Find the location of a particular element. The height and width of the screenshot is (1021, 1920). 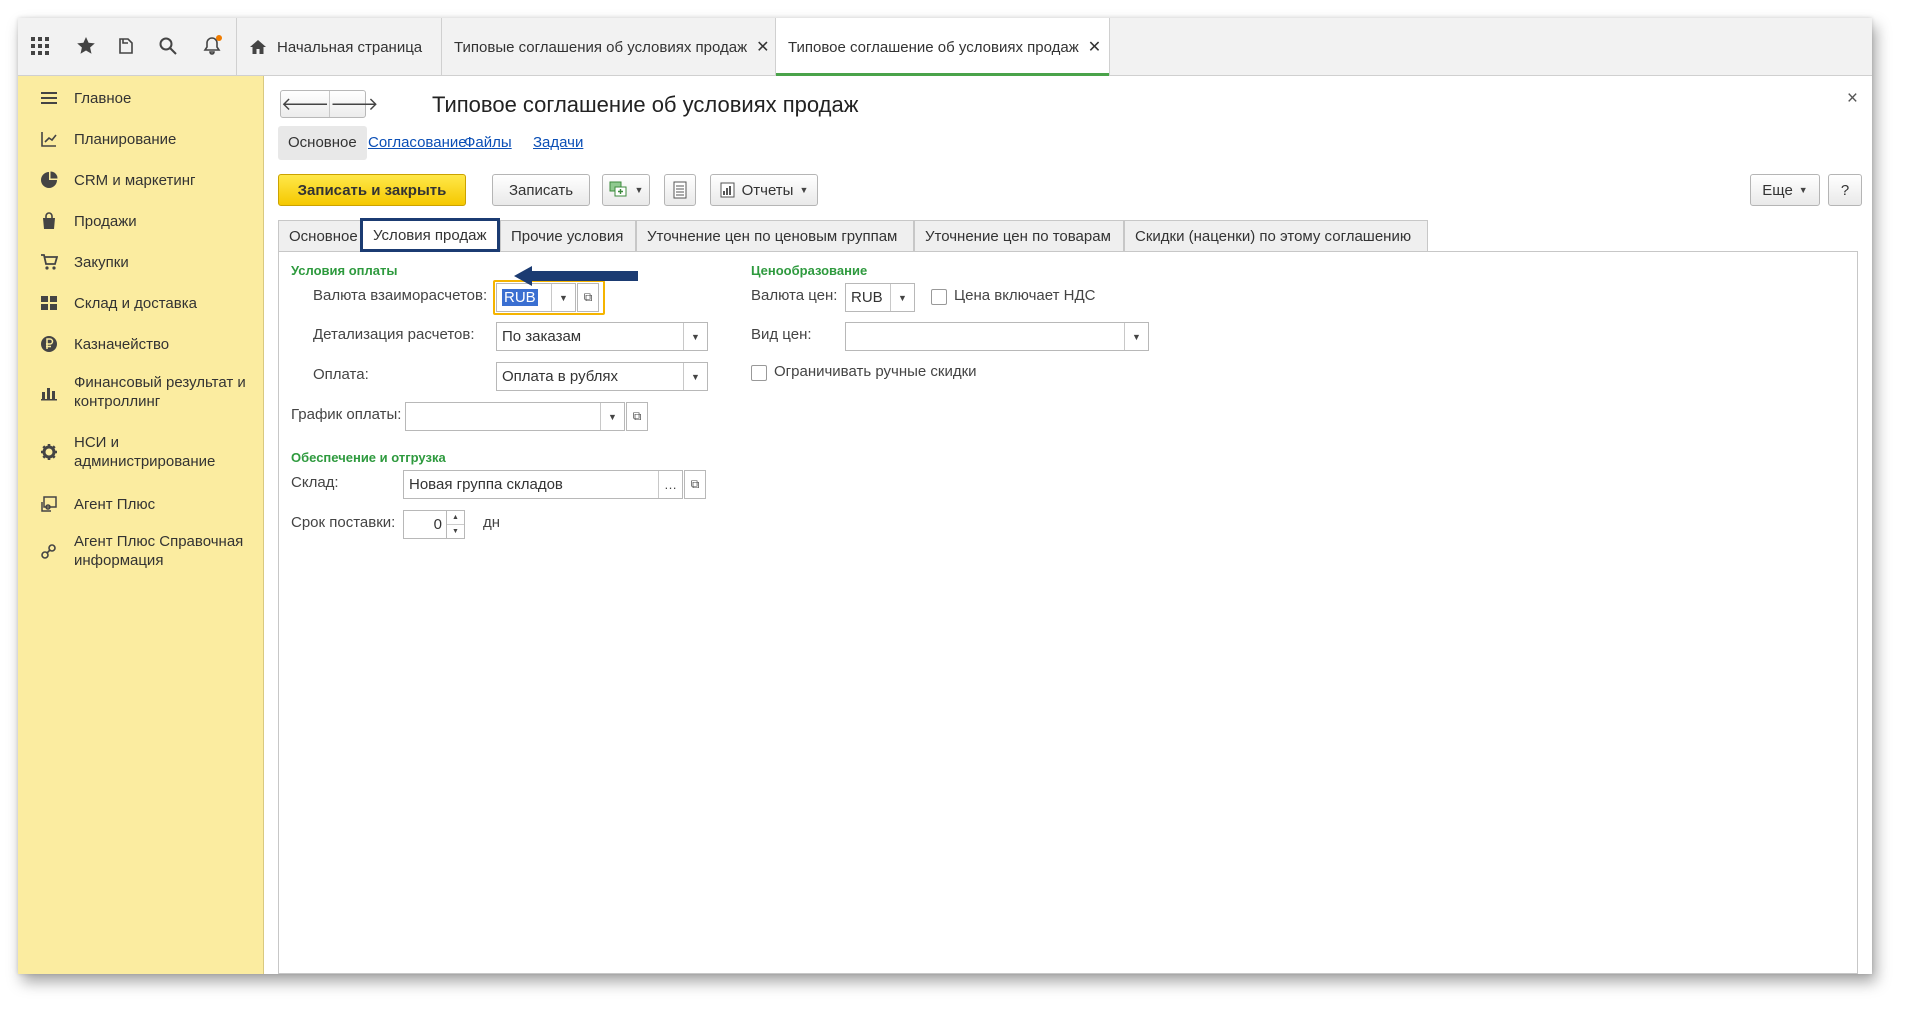

sidebar-item-treasury: Казначейство is located at coordinates (141, 344).